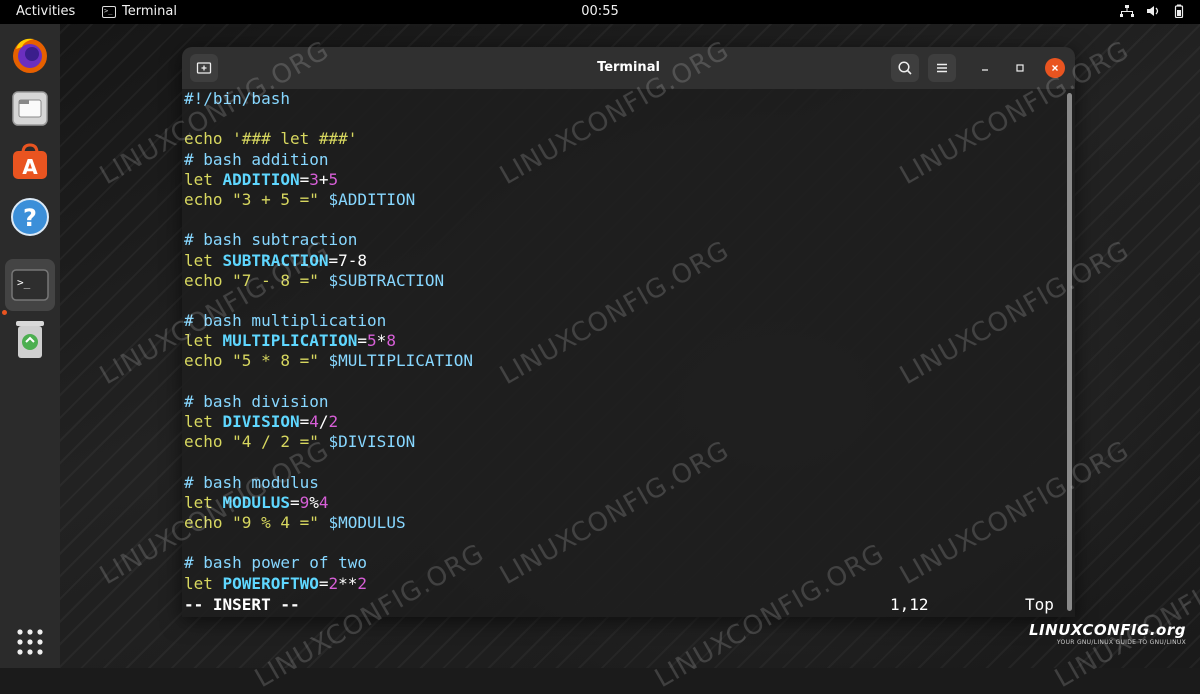  What do you see at coordinates (275, 361) in the screenshot?
I see `code-token: "5 * 8 ="` at bounding box center [275, 361].